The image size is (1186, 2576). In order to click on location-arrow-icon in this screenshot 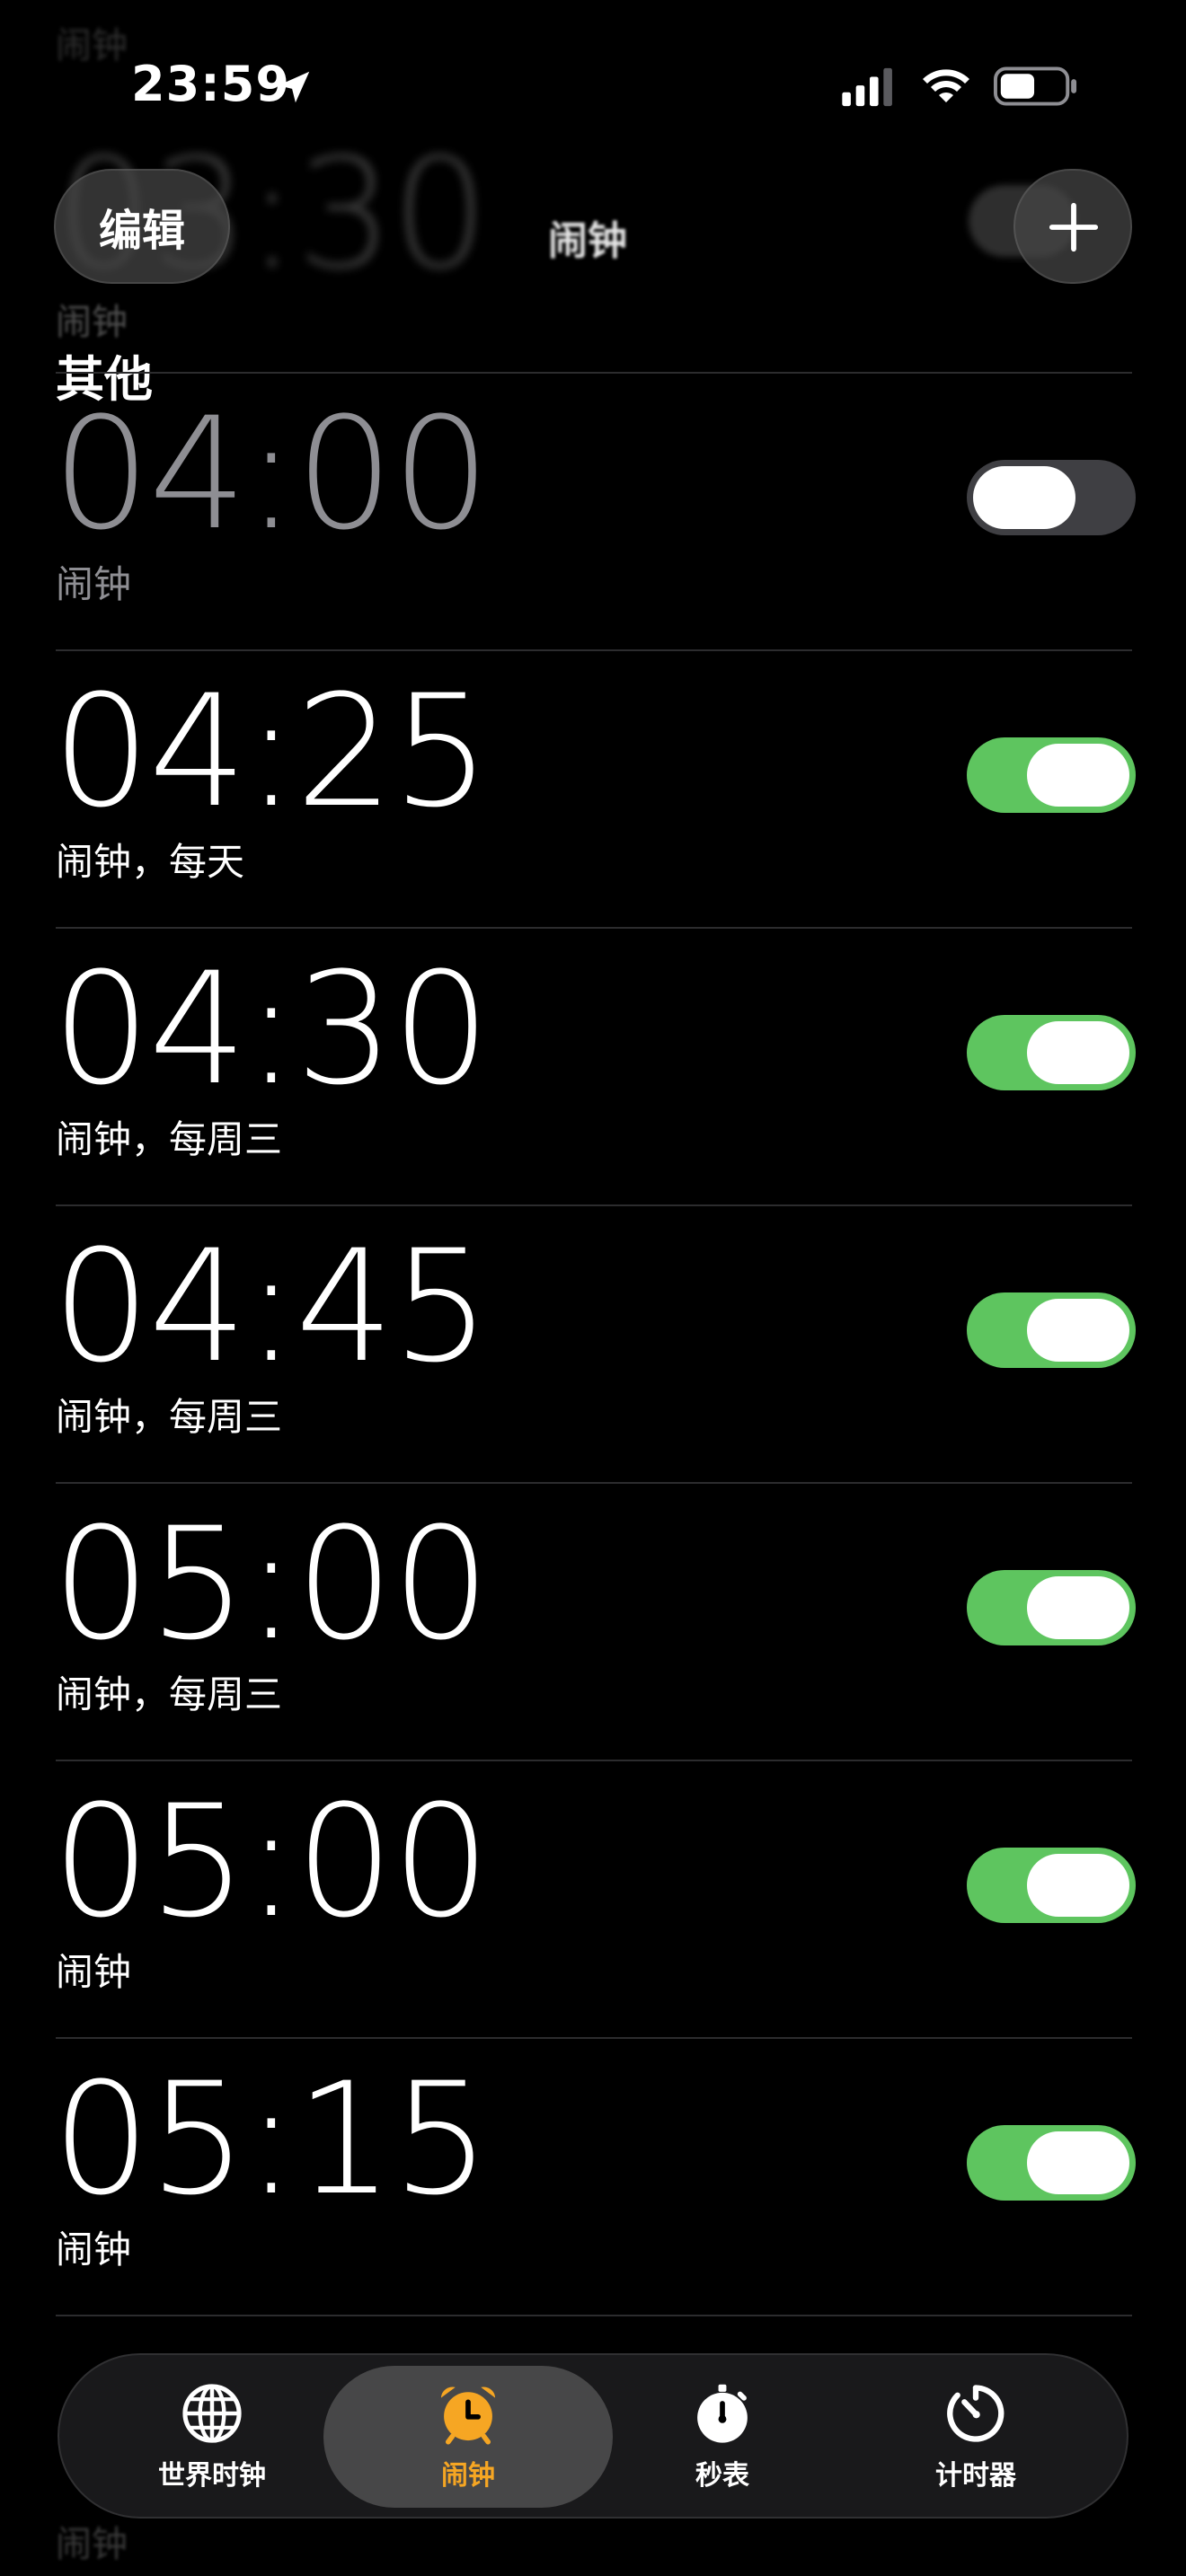, I will do `click(294, 87)`.